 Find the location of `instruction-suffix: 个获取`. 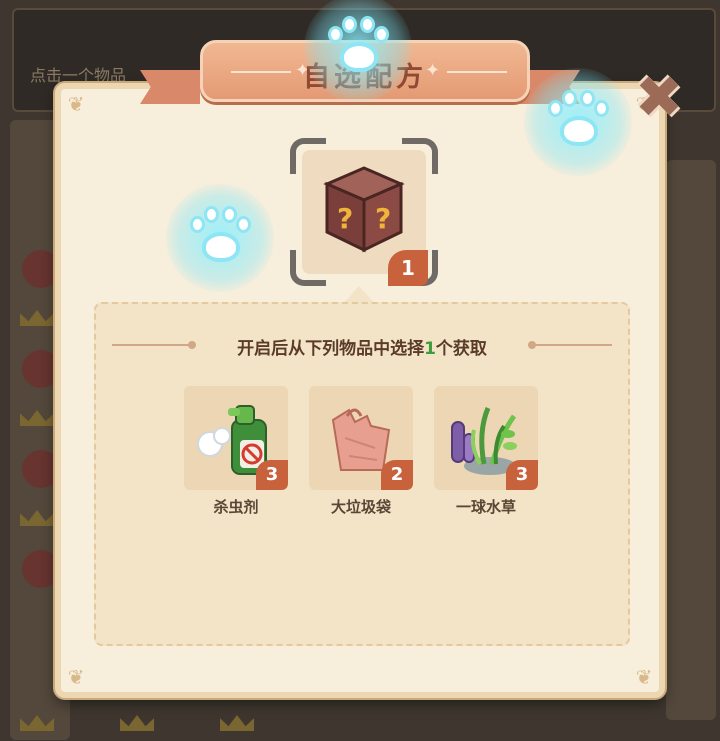

instruction-suffix: 个获取 is located at coordinates (461, 349).